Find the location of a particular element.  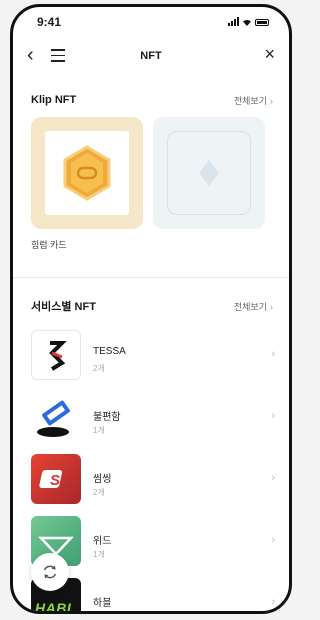

service-see-all-link: 전체보기 › is located at coordinates (253, 306).